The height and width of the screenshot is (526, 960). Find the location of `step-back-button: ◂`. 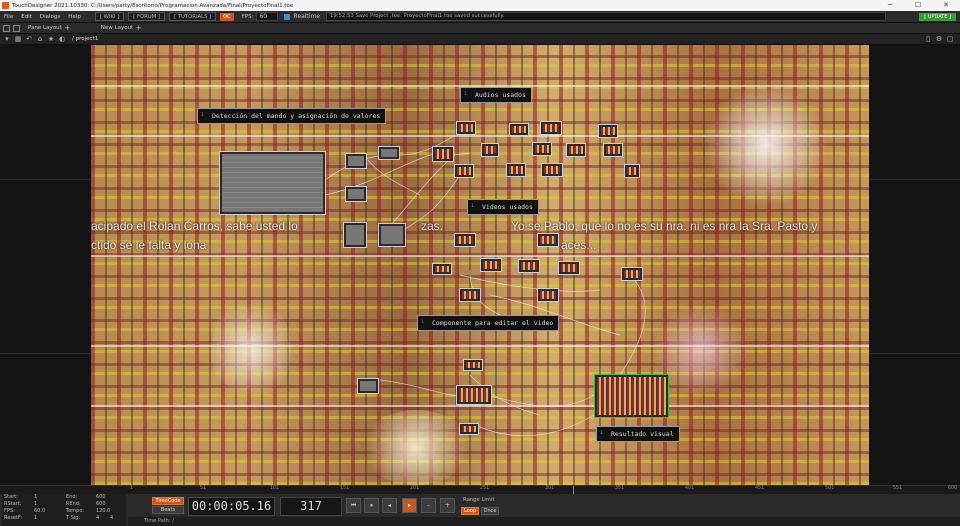

step-back-button: ◂ is located at coordinates (389, 505).